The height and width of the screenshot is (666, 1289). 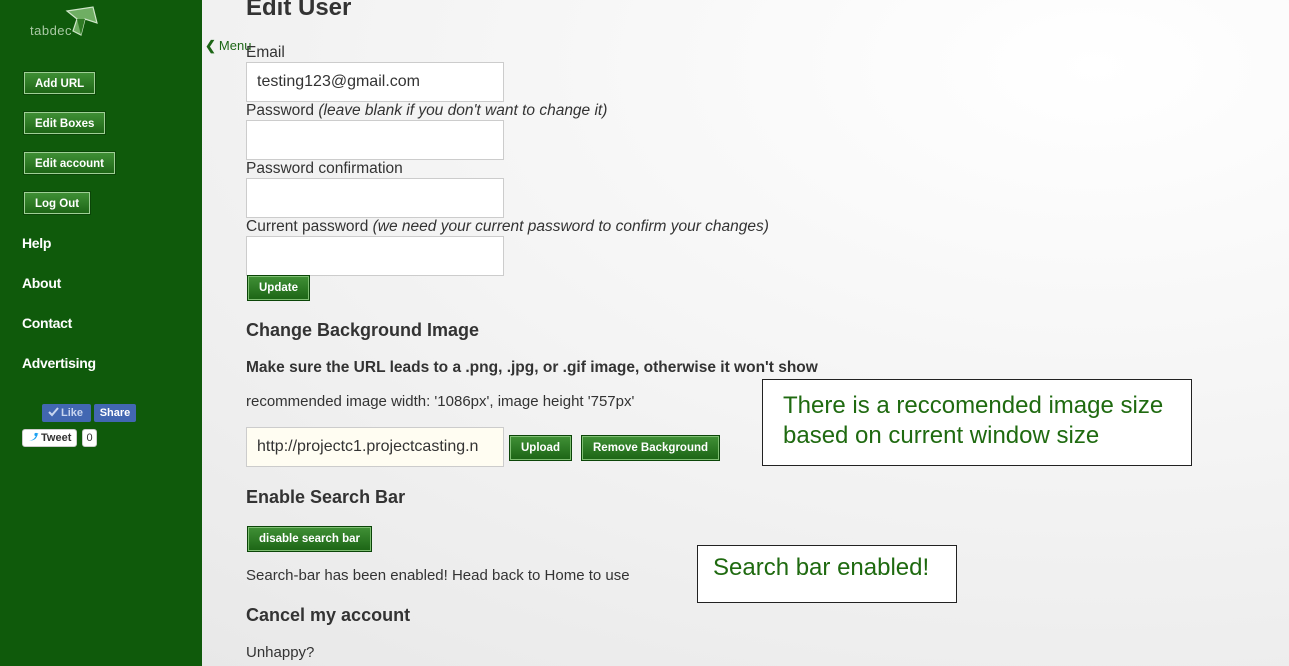 I want to click on tweet-button: Tweet, so click(x=49, y=438).